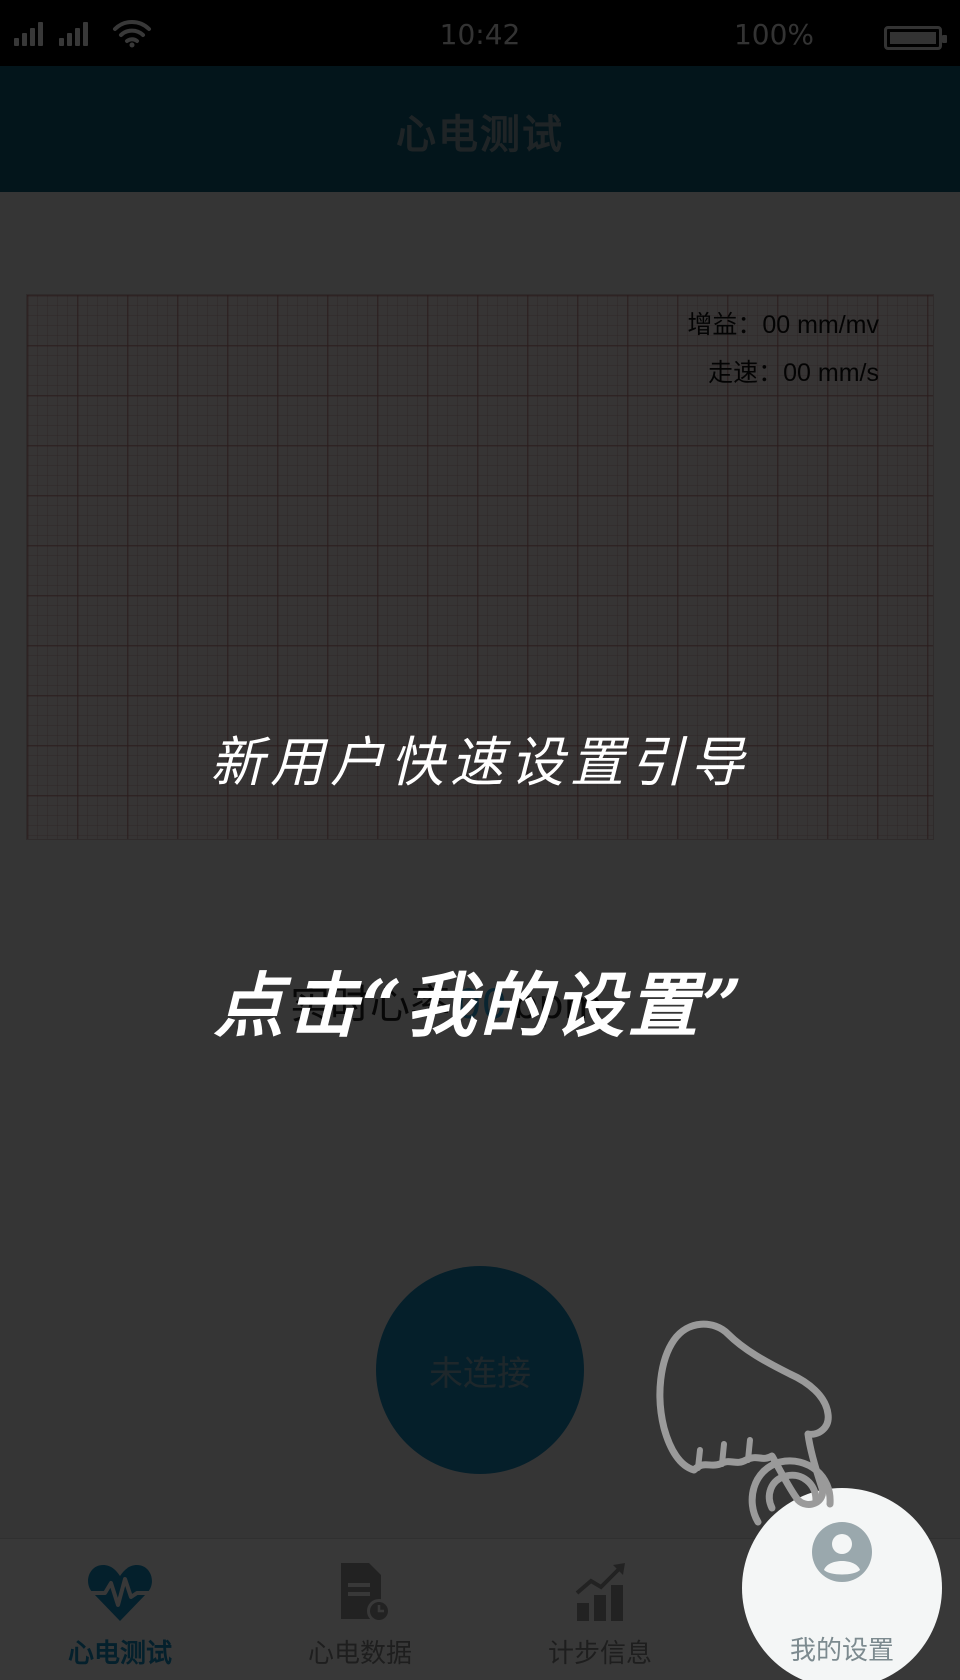 This screenshot has width=960, height=1680. What do you see at coordinates (793, 373) in the screenshot?
I see `ecg-speed-label: 走速：00 mm/s` at bounding box center [793, 373].